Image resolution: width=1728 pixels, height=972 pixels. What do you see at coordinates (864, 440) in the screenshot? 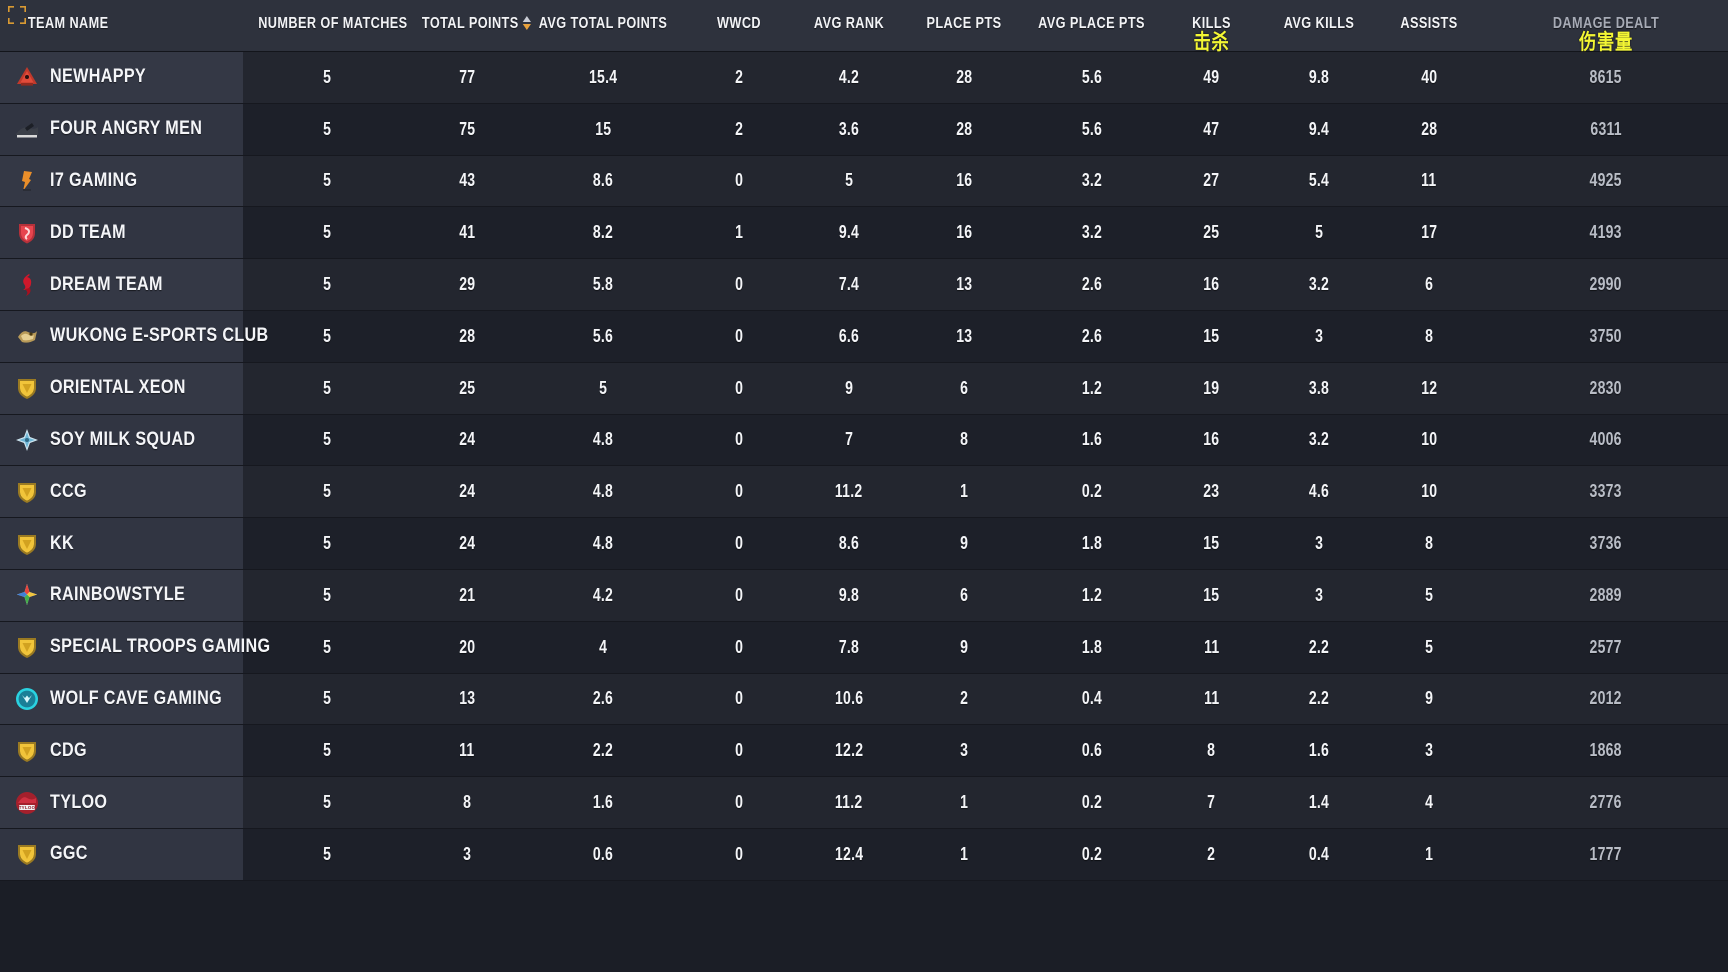
I see `table-row: SOY MILK SQUAD 5 24 4.8 0 7 8 1.6 16 3.2 10 4006` at bounding box center [864, 440].